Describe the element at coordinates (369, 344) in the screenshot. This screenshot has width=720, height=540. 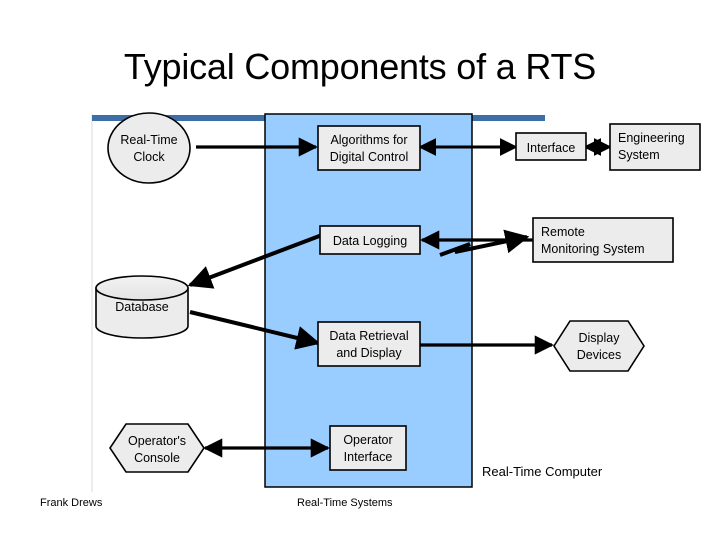
I see `node-data-retrieval-and-display: Data Retrieval and Display` at that location.